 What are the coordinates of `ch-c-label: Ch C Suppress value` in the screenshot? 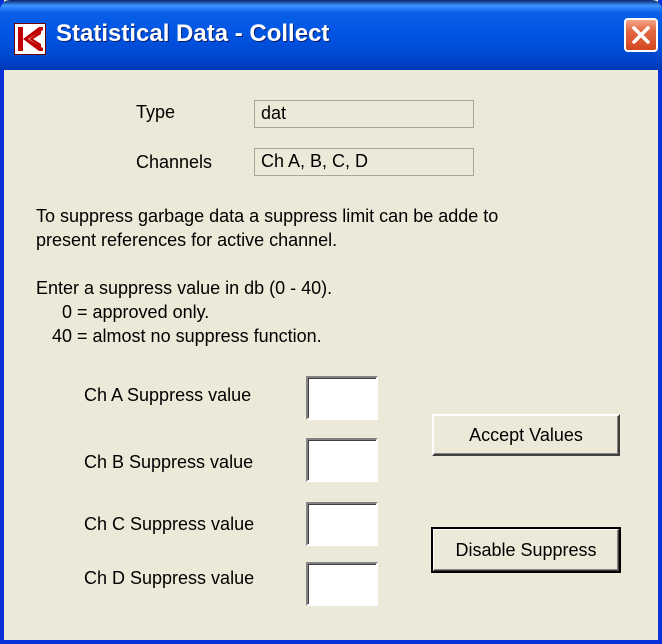 It's located at (169, 524).